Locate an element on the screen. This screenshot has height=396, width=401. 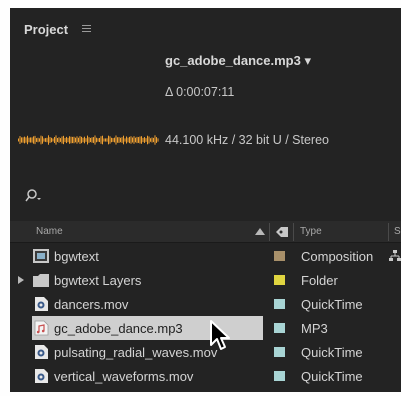
list-item: gc_adobe_dance.mp3 MP3 is located at coordinates (205, 328).